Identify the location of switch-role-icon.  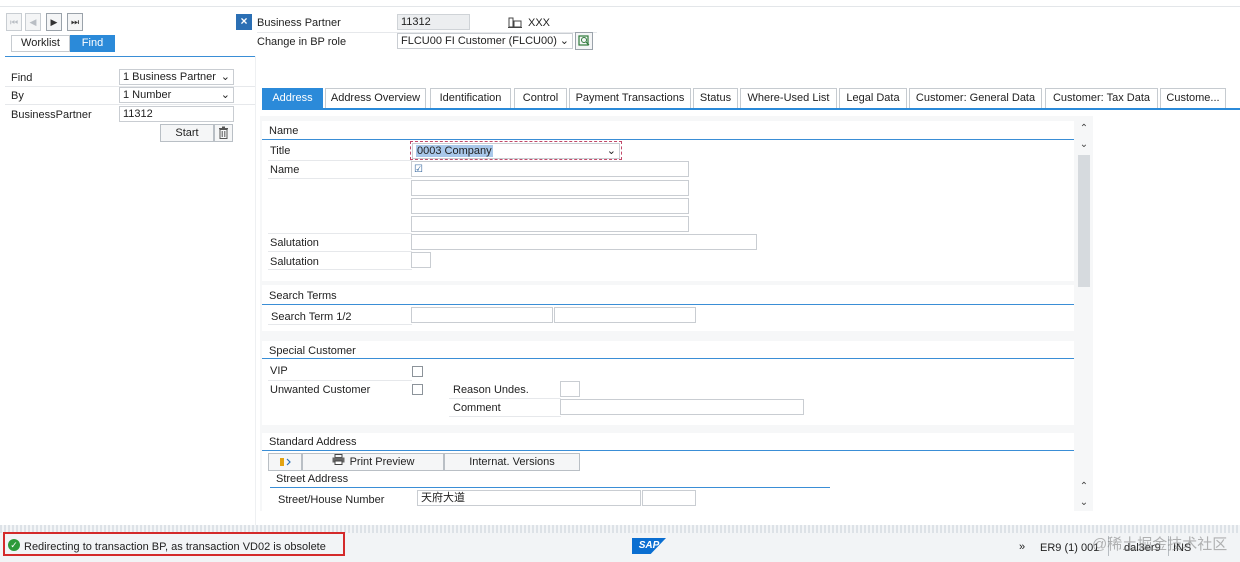
(584, 41).